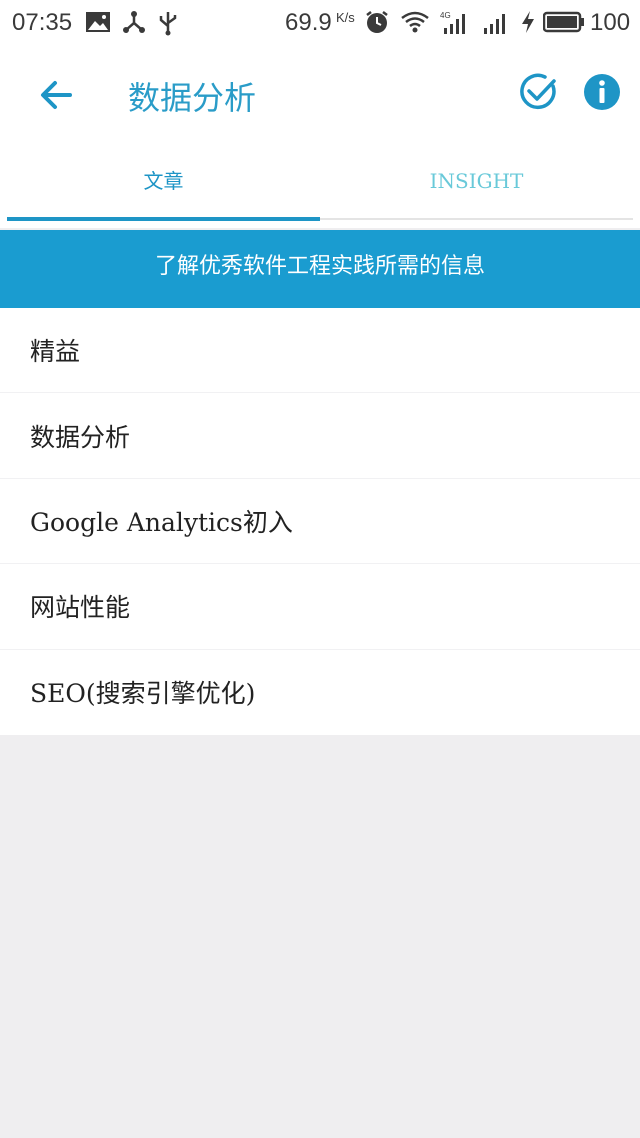 Image resolution: width=640 pixels, height=1138 pixels. What do you see at coordinates (602, 92) in the screenshot?
I see `info-icon` at bounding box center [602, 92].